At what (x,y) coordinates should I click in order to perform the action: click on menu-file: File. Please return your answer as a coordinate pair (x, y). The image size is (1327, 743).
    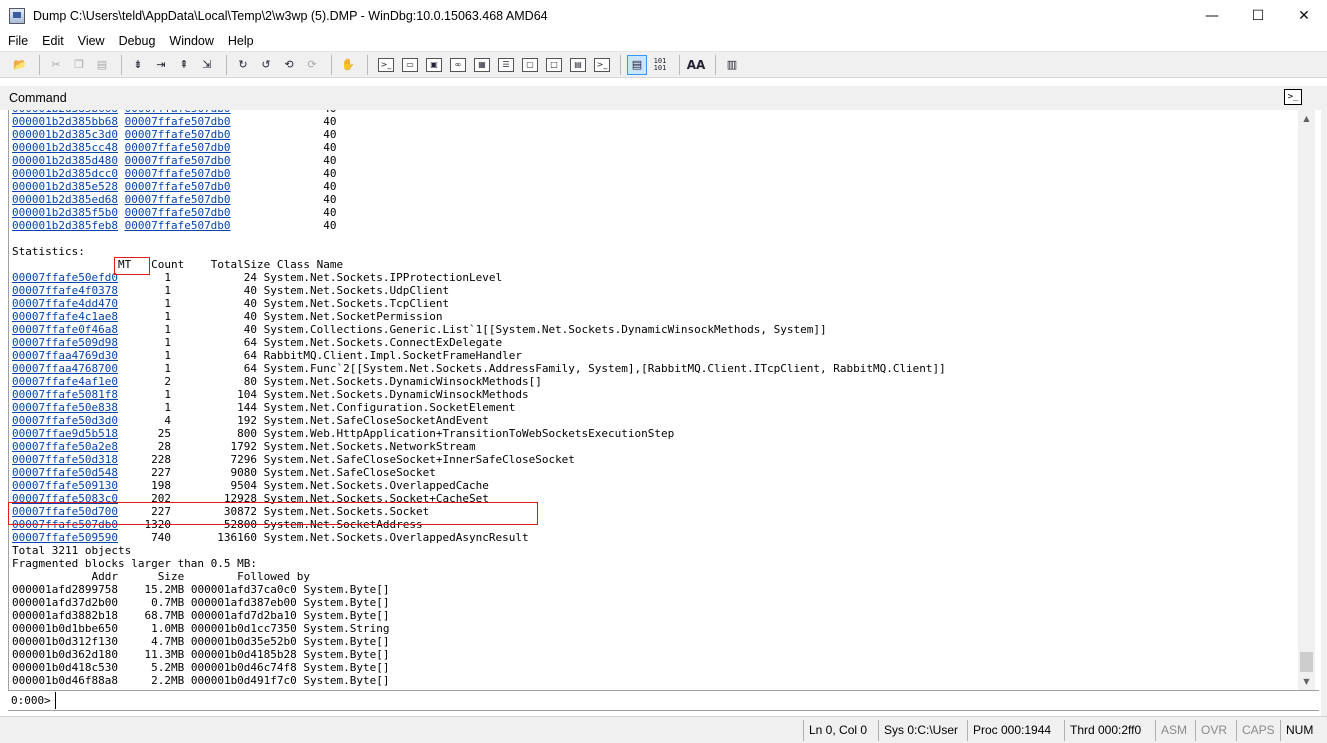
    Looking at the image, I should click on (17, 41).